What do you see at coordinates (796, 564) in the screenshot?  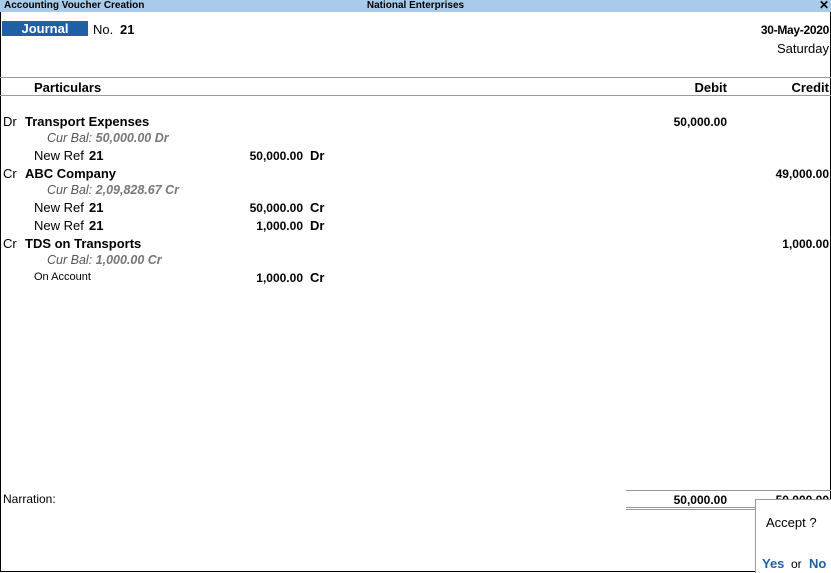 I see `or-label: or` at bounding box center [796, 564].